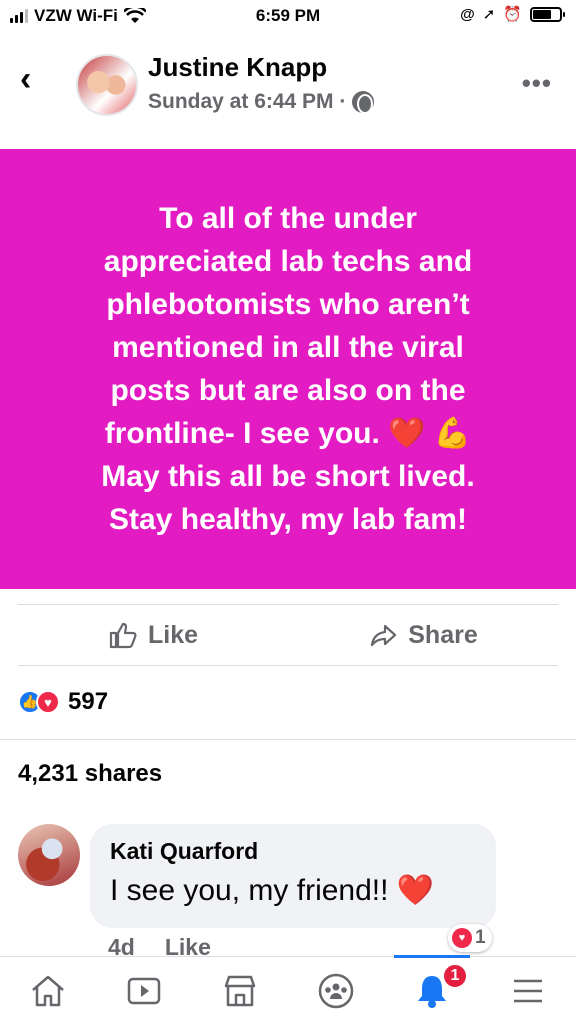 Image resolution: width=576 pixels, height=1024 pixels. What do you see at coordinates (432, 956) in the screenshot?
I see `active-tab-indicator` at bounding box center [432, 956].